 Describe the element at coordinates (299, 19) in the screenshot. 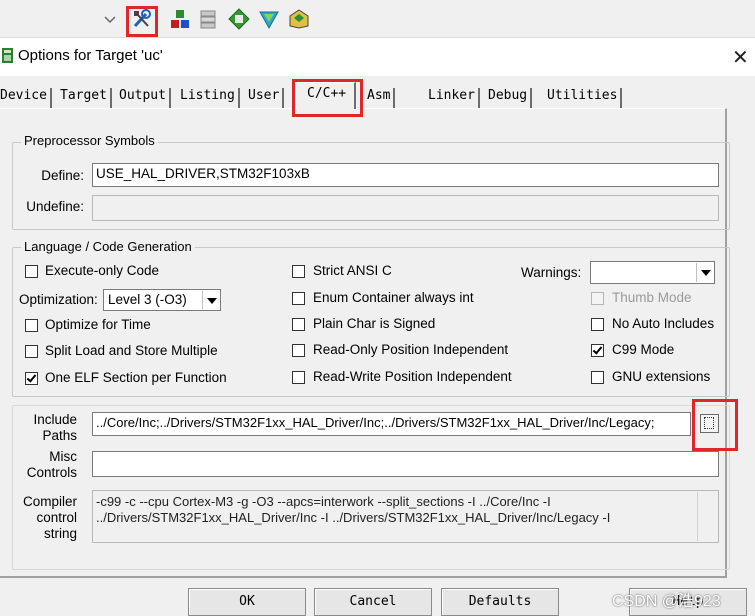

I see `components-icon` at that location.